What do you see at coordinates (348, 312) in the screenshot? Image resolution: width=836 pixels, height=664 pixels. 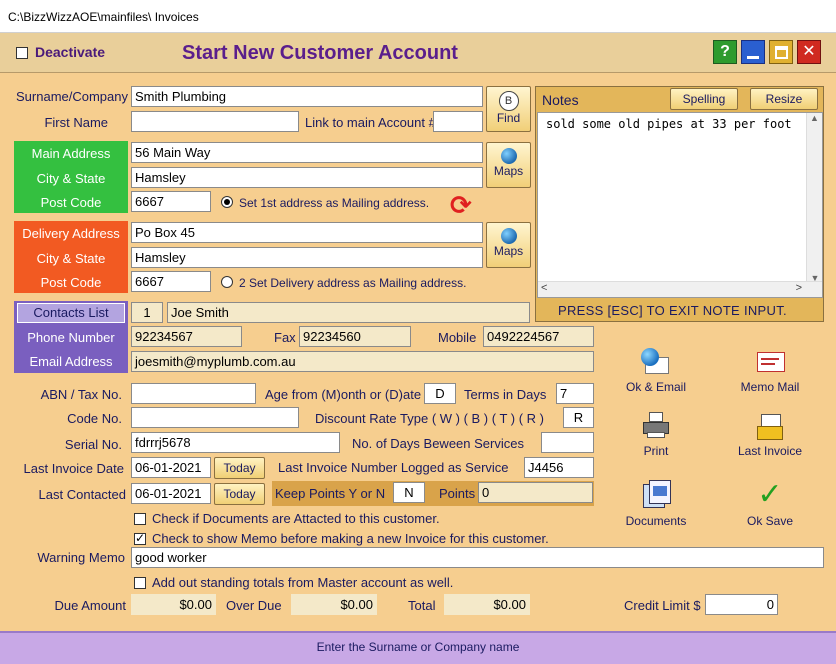 I see `contact-name: Joe Smith` at bounding box center [348, 312].